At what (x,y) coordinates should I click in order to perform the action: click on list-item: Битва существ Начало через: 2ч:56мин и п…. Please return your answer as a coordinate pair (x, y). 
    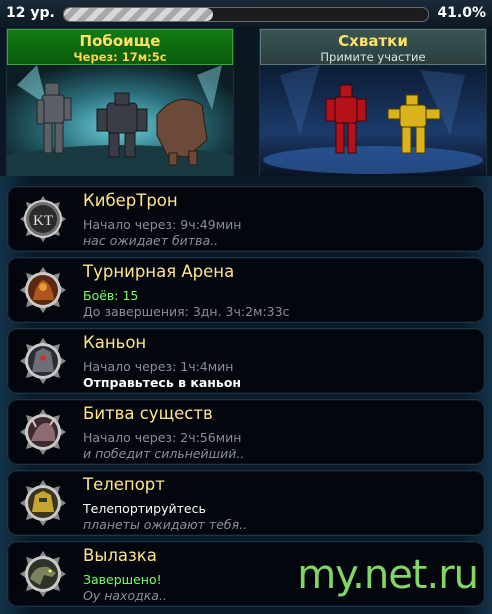
    Looking at the image, I should click on (246, 432).